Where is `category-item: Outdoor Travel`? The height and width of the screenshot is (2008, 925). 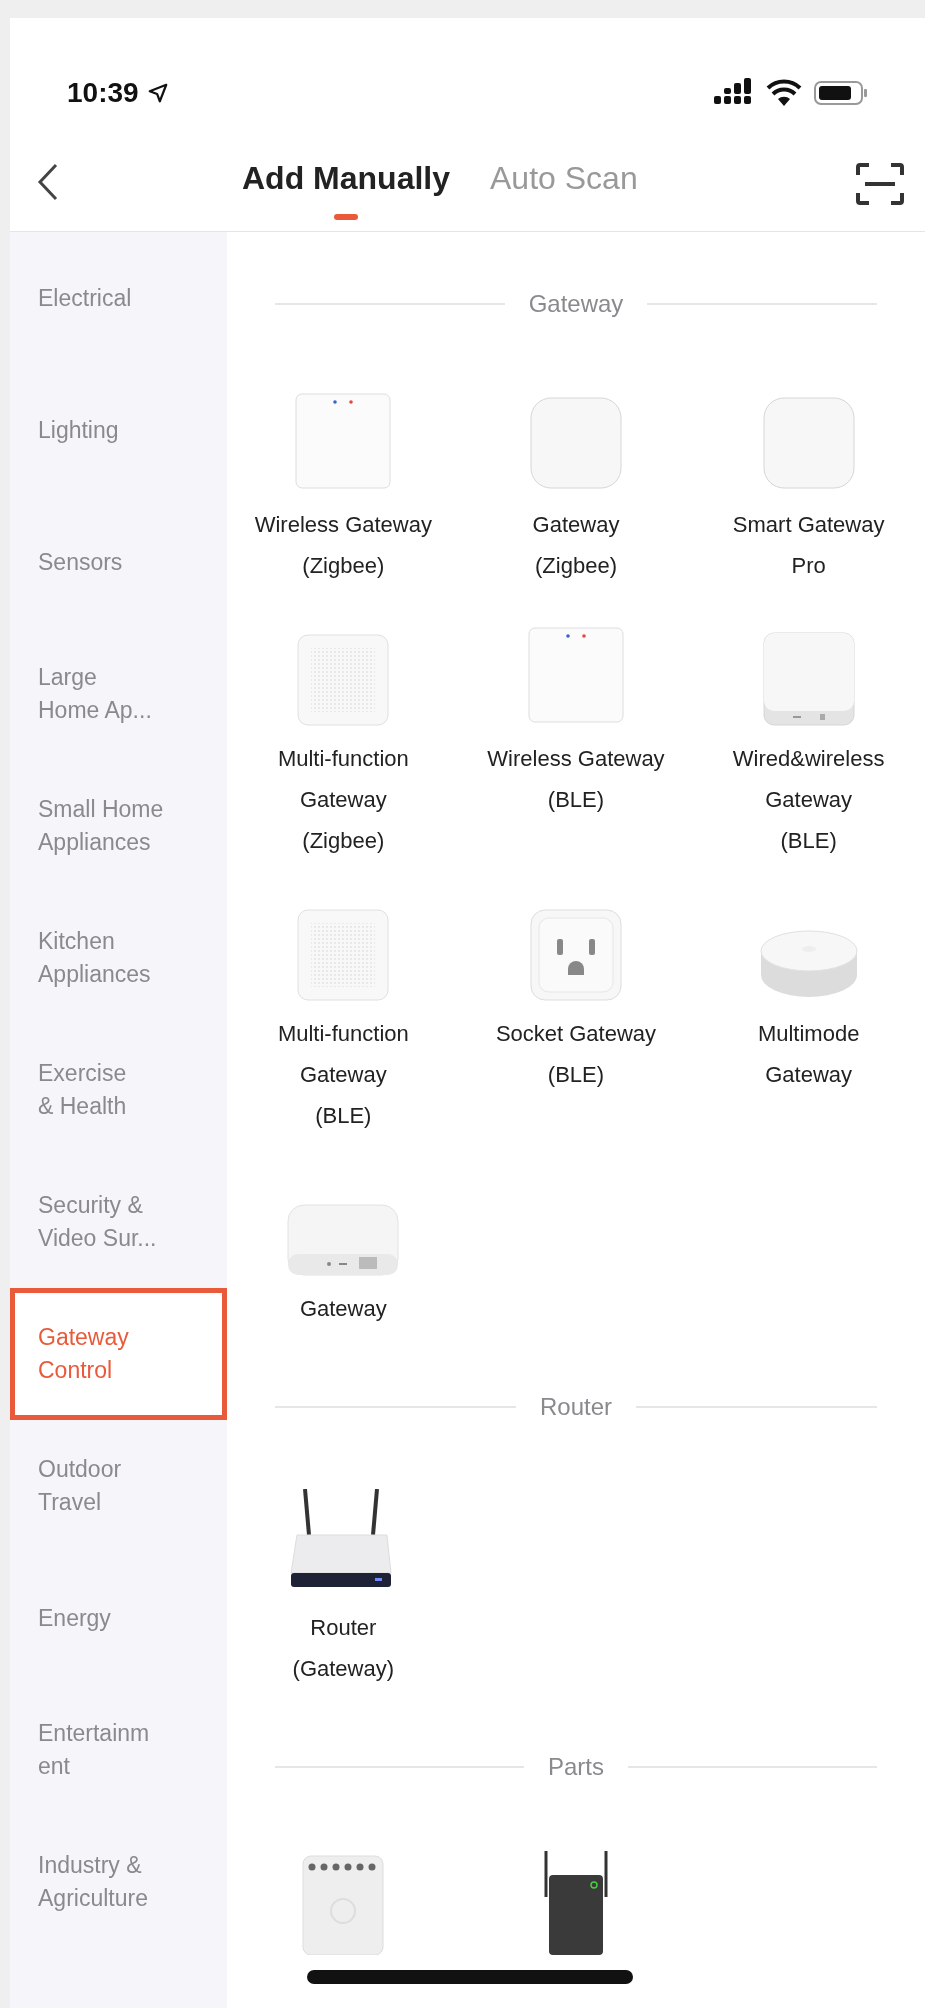
category-item: Outdoor Travel is located at coordinates (118, 1486).